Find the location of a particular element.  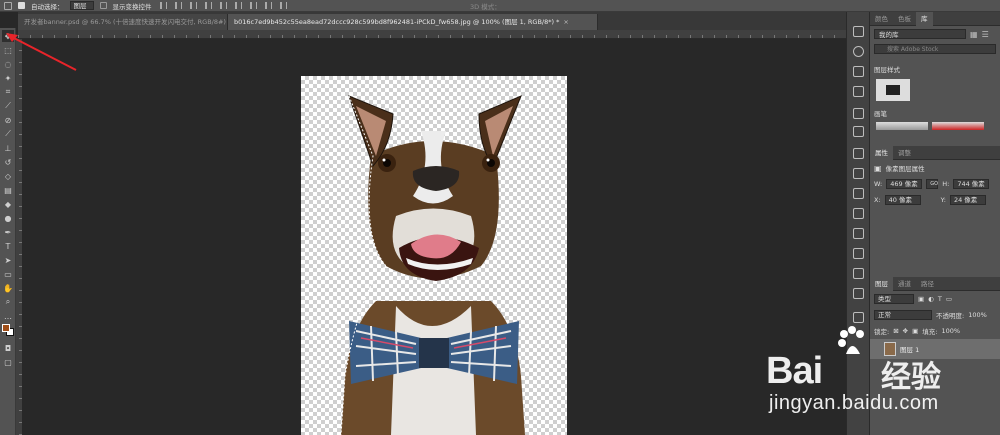

crop-tool-icon: ⌗ is located at coordinates (8, 92).